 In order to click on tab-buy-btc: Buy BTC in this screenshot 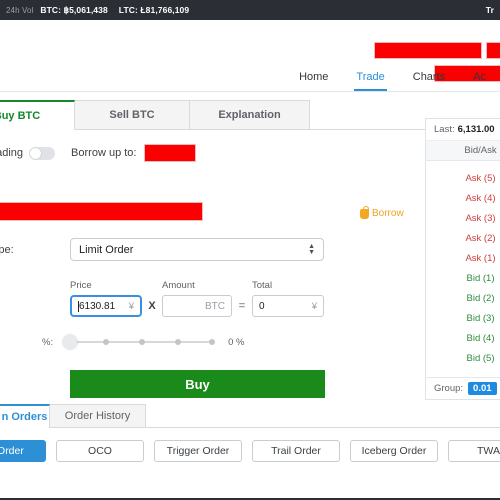, I will do `click(37, 115)`.